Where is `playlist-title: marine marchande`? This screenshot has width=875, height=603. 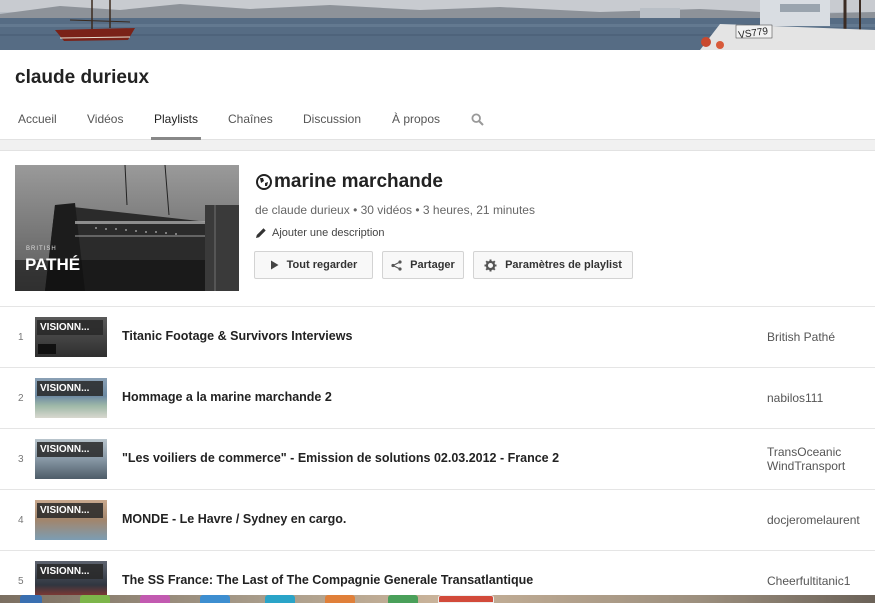
playlist-title: marine marchande is located at coordinates (349, 182).